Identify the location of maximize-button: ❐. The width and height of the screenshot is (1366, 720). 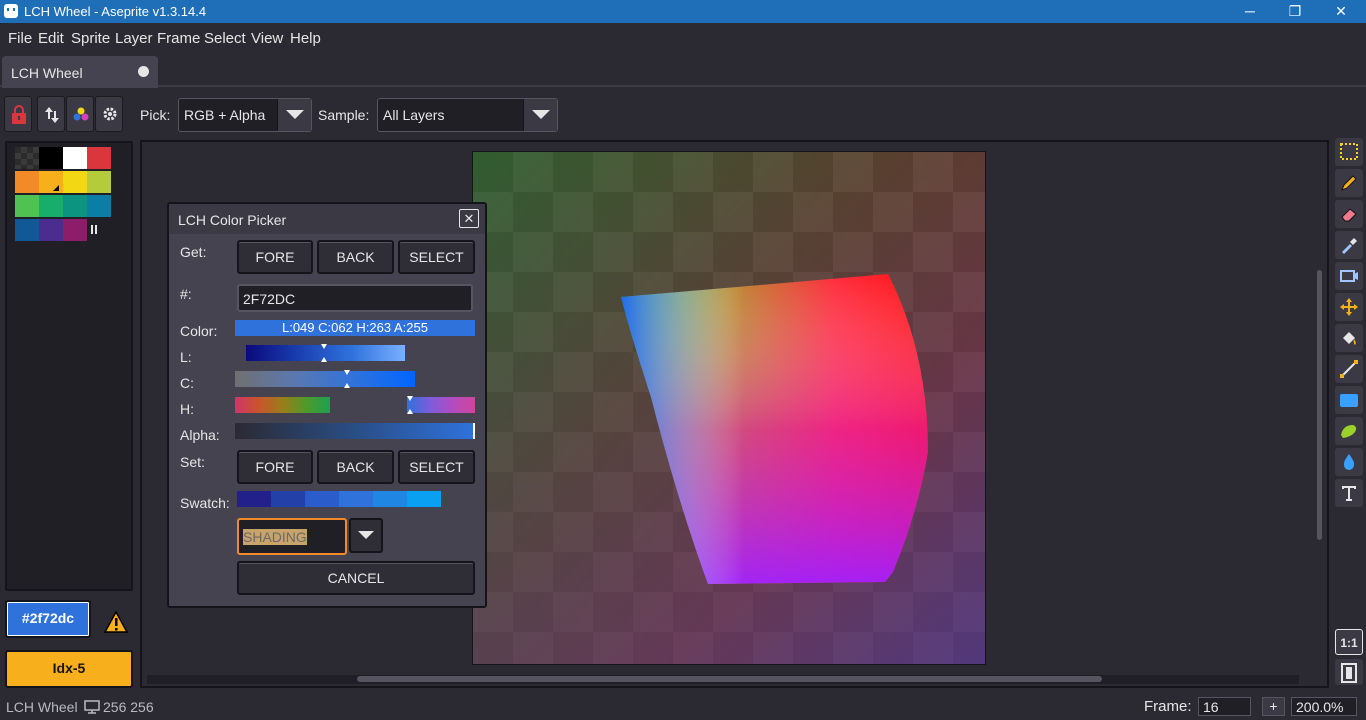
(1295, 11).